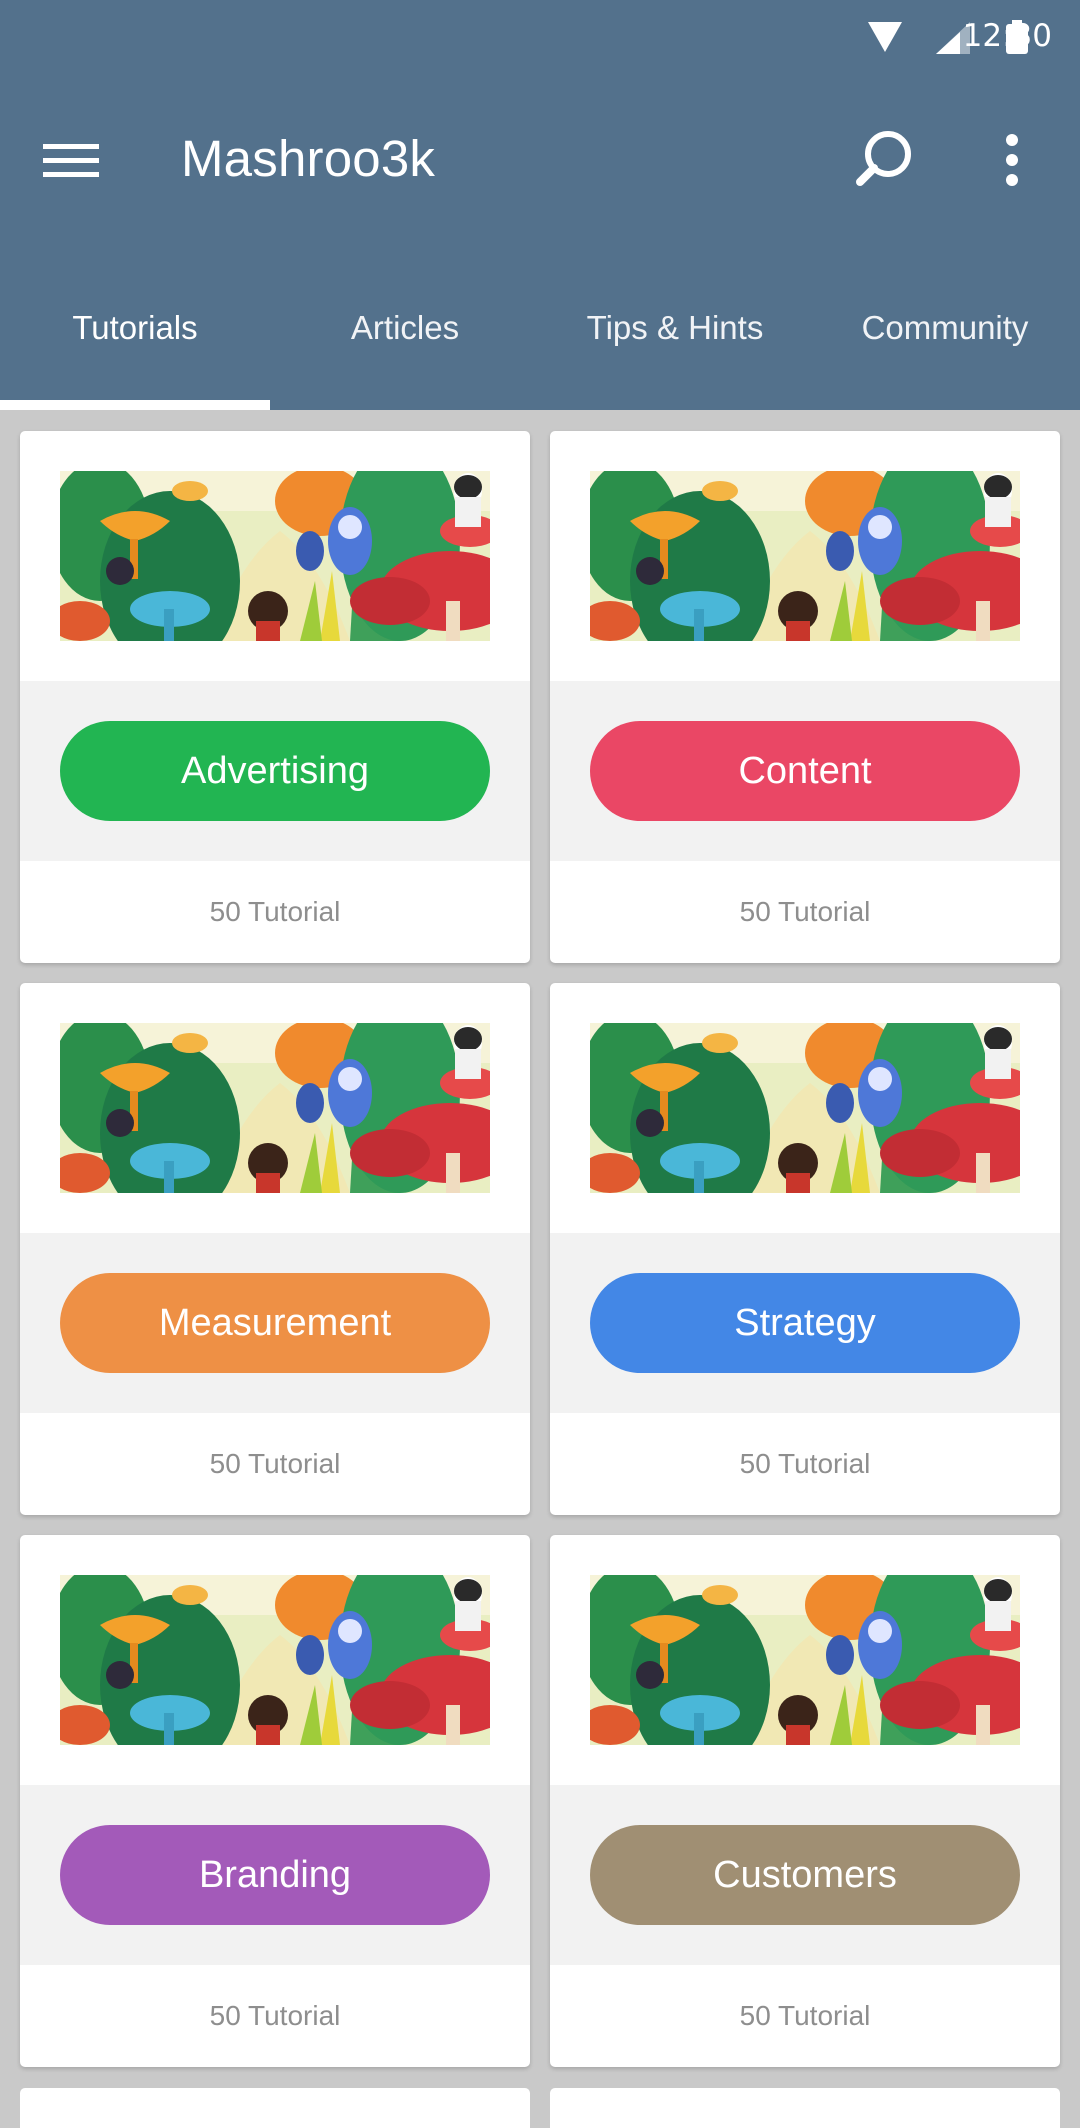 The height and width of the screenshot is (2128, 1080). I want to click on status-bar: 12:30, so click(880, 38).